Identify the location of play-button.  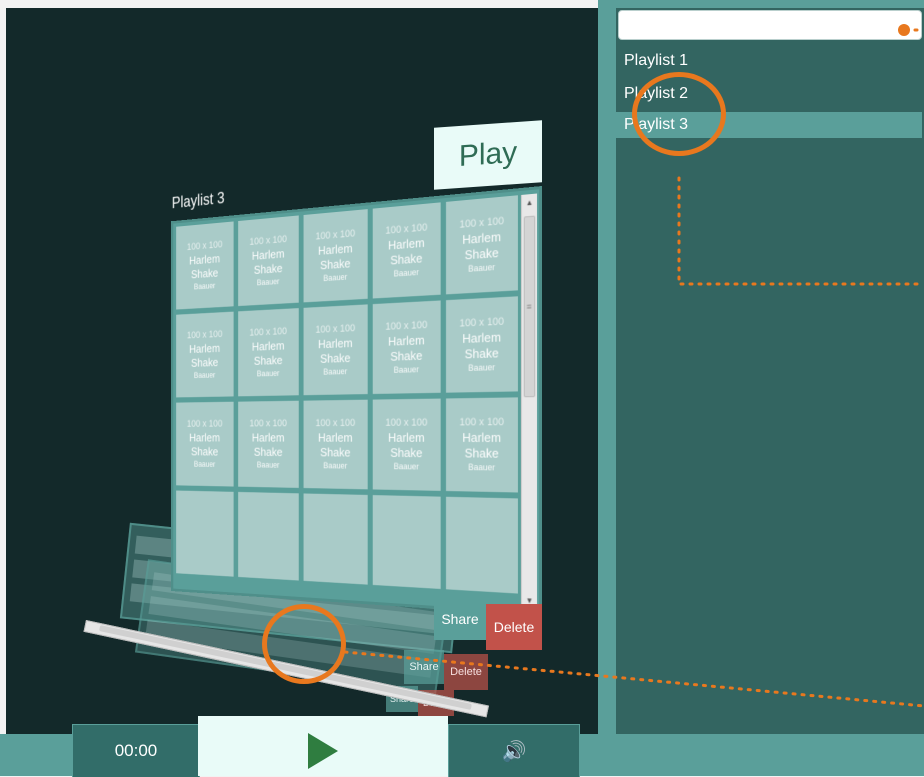
(323, 746).